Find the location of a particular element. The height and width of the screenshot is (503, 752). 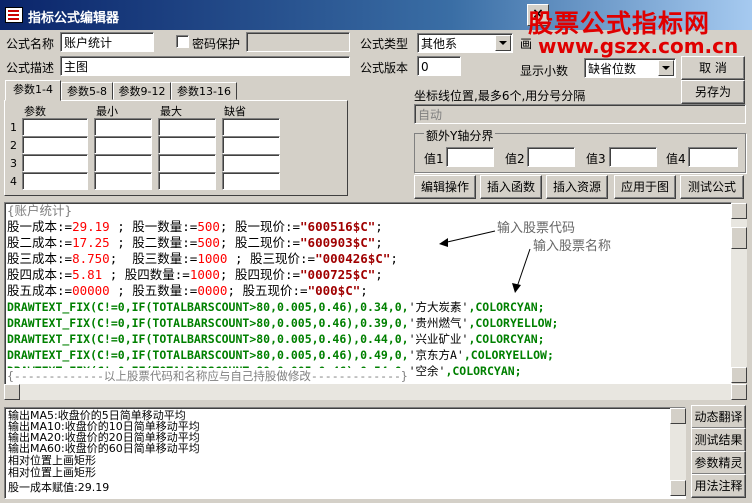

arrow-line-name is located at coordinates (523, 268).